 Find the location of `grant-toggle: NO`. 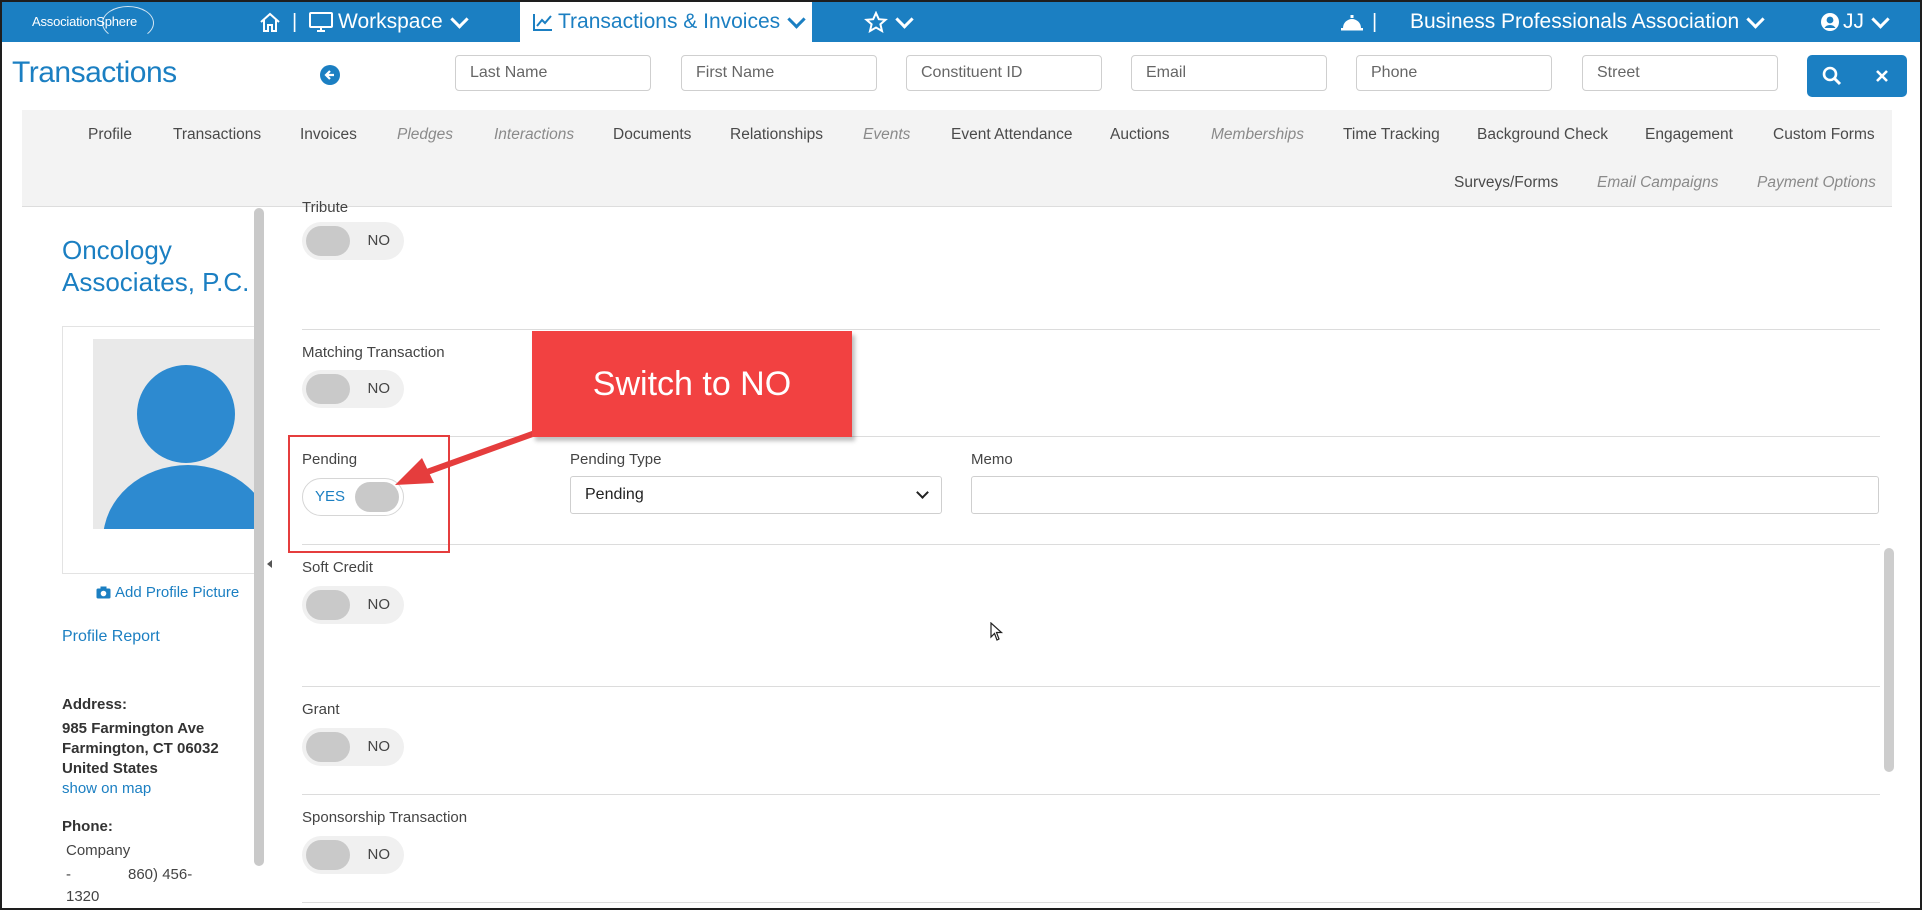

grant-toggle: NO is located at coordinates (353, 747).